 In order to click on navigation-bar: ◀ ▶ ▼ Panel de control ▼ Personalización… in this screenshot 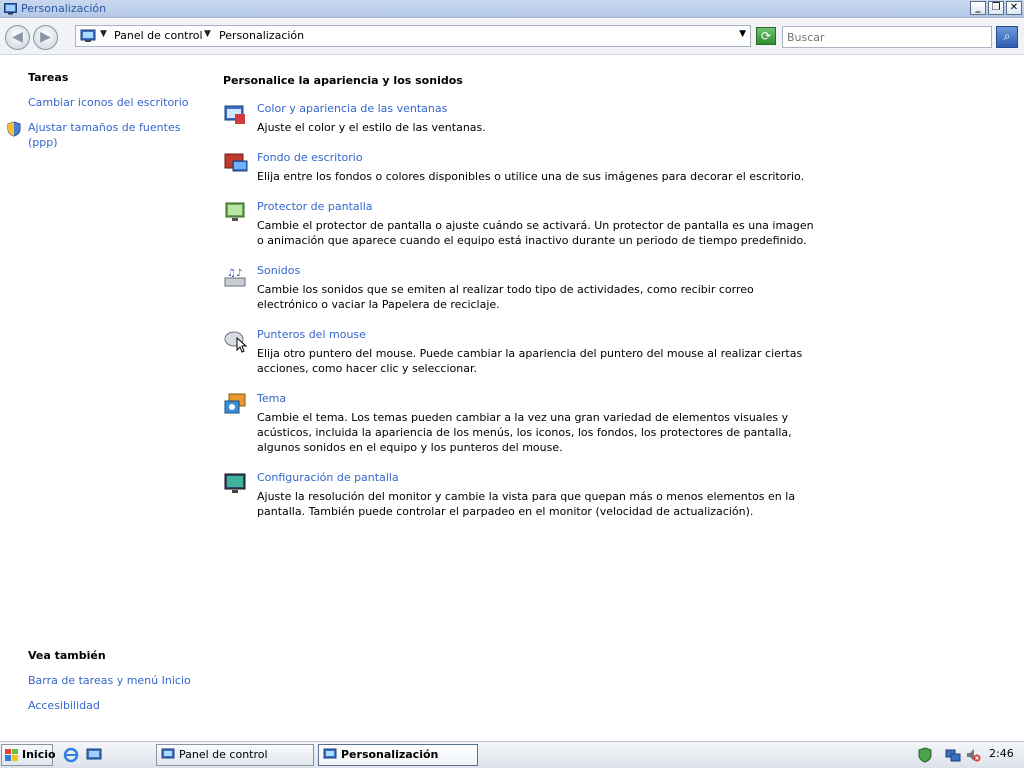, I will do `click(512, 37)`.